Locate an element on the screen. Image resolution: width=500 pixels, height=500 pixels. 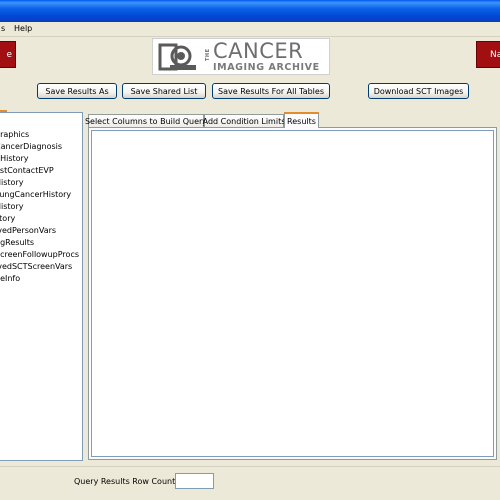
menu-item-help: Help is located at coordinates (23, 28).